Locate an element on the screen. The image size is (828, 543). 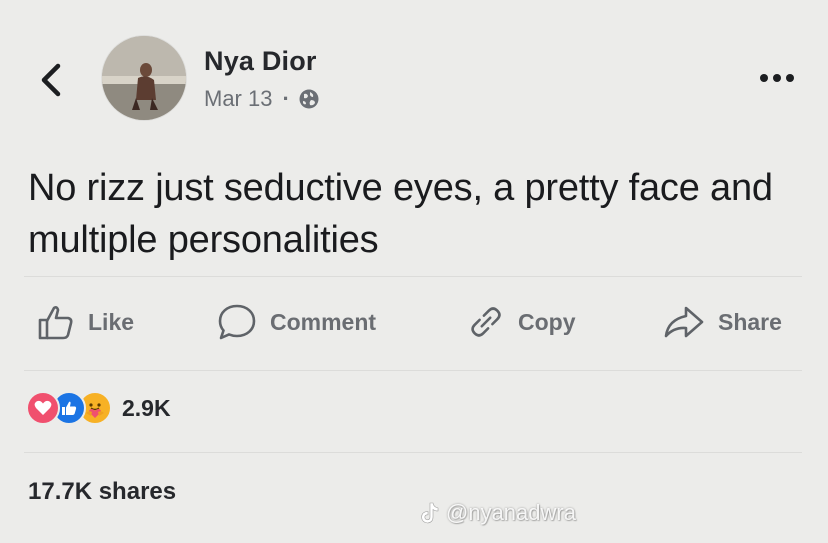
post-meta: Mar 13 · is located at coordinates (262, 99).